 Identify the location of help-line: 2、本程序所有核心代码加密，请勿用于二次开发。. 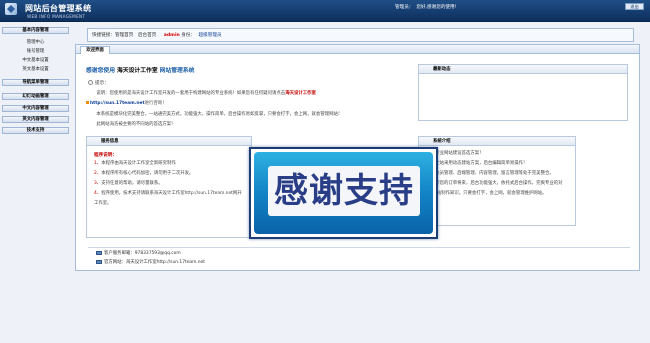
(143, 173).